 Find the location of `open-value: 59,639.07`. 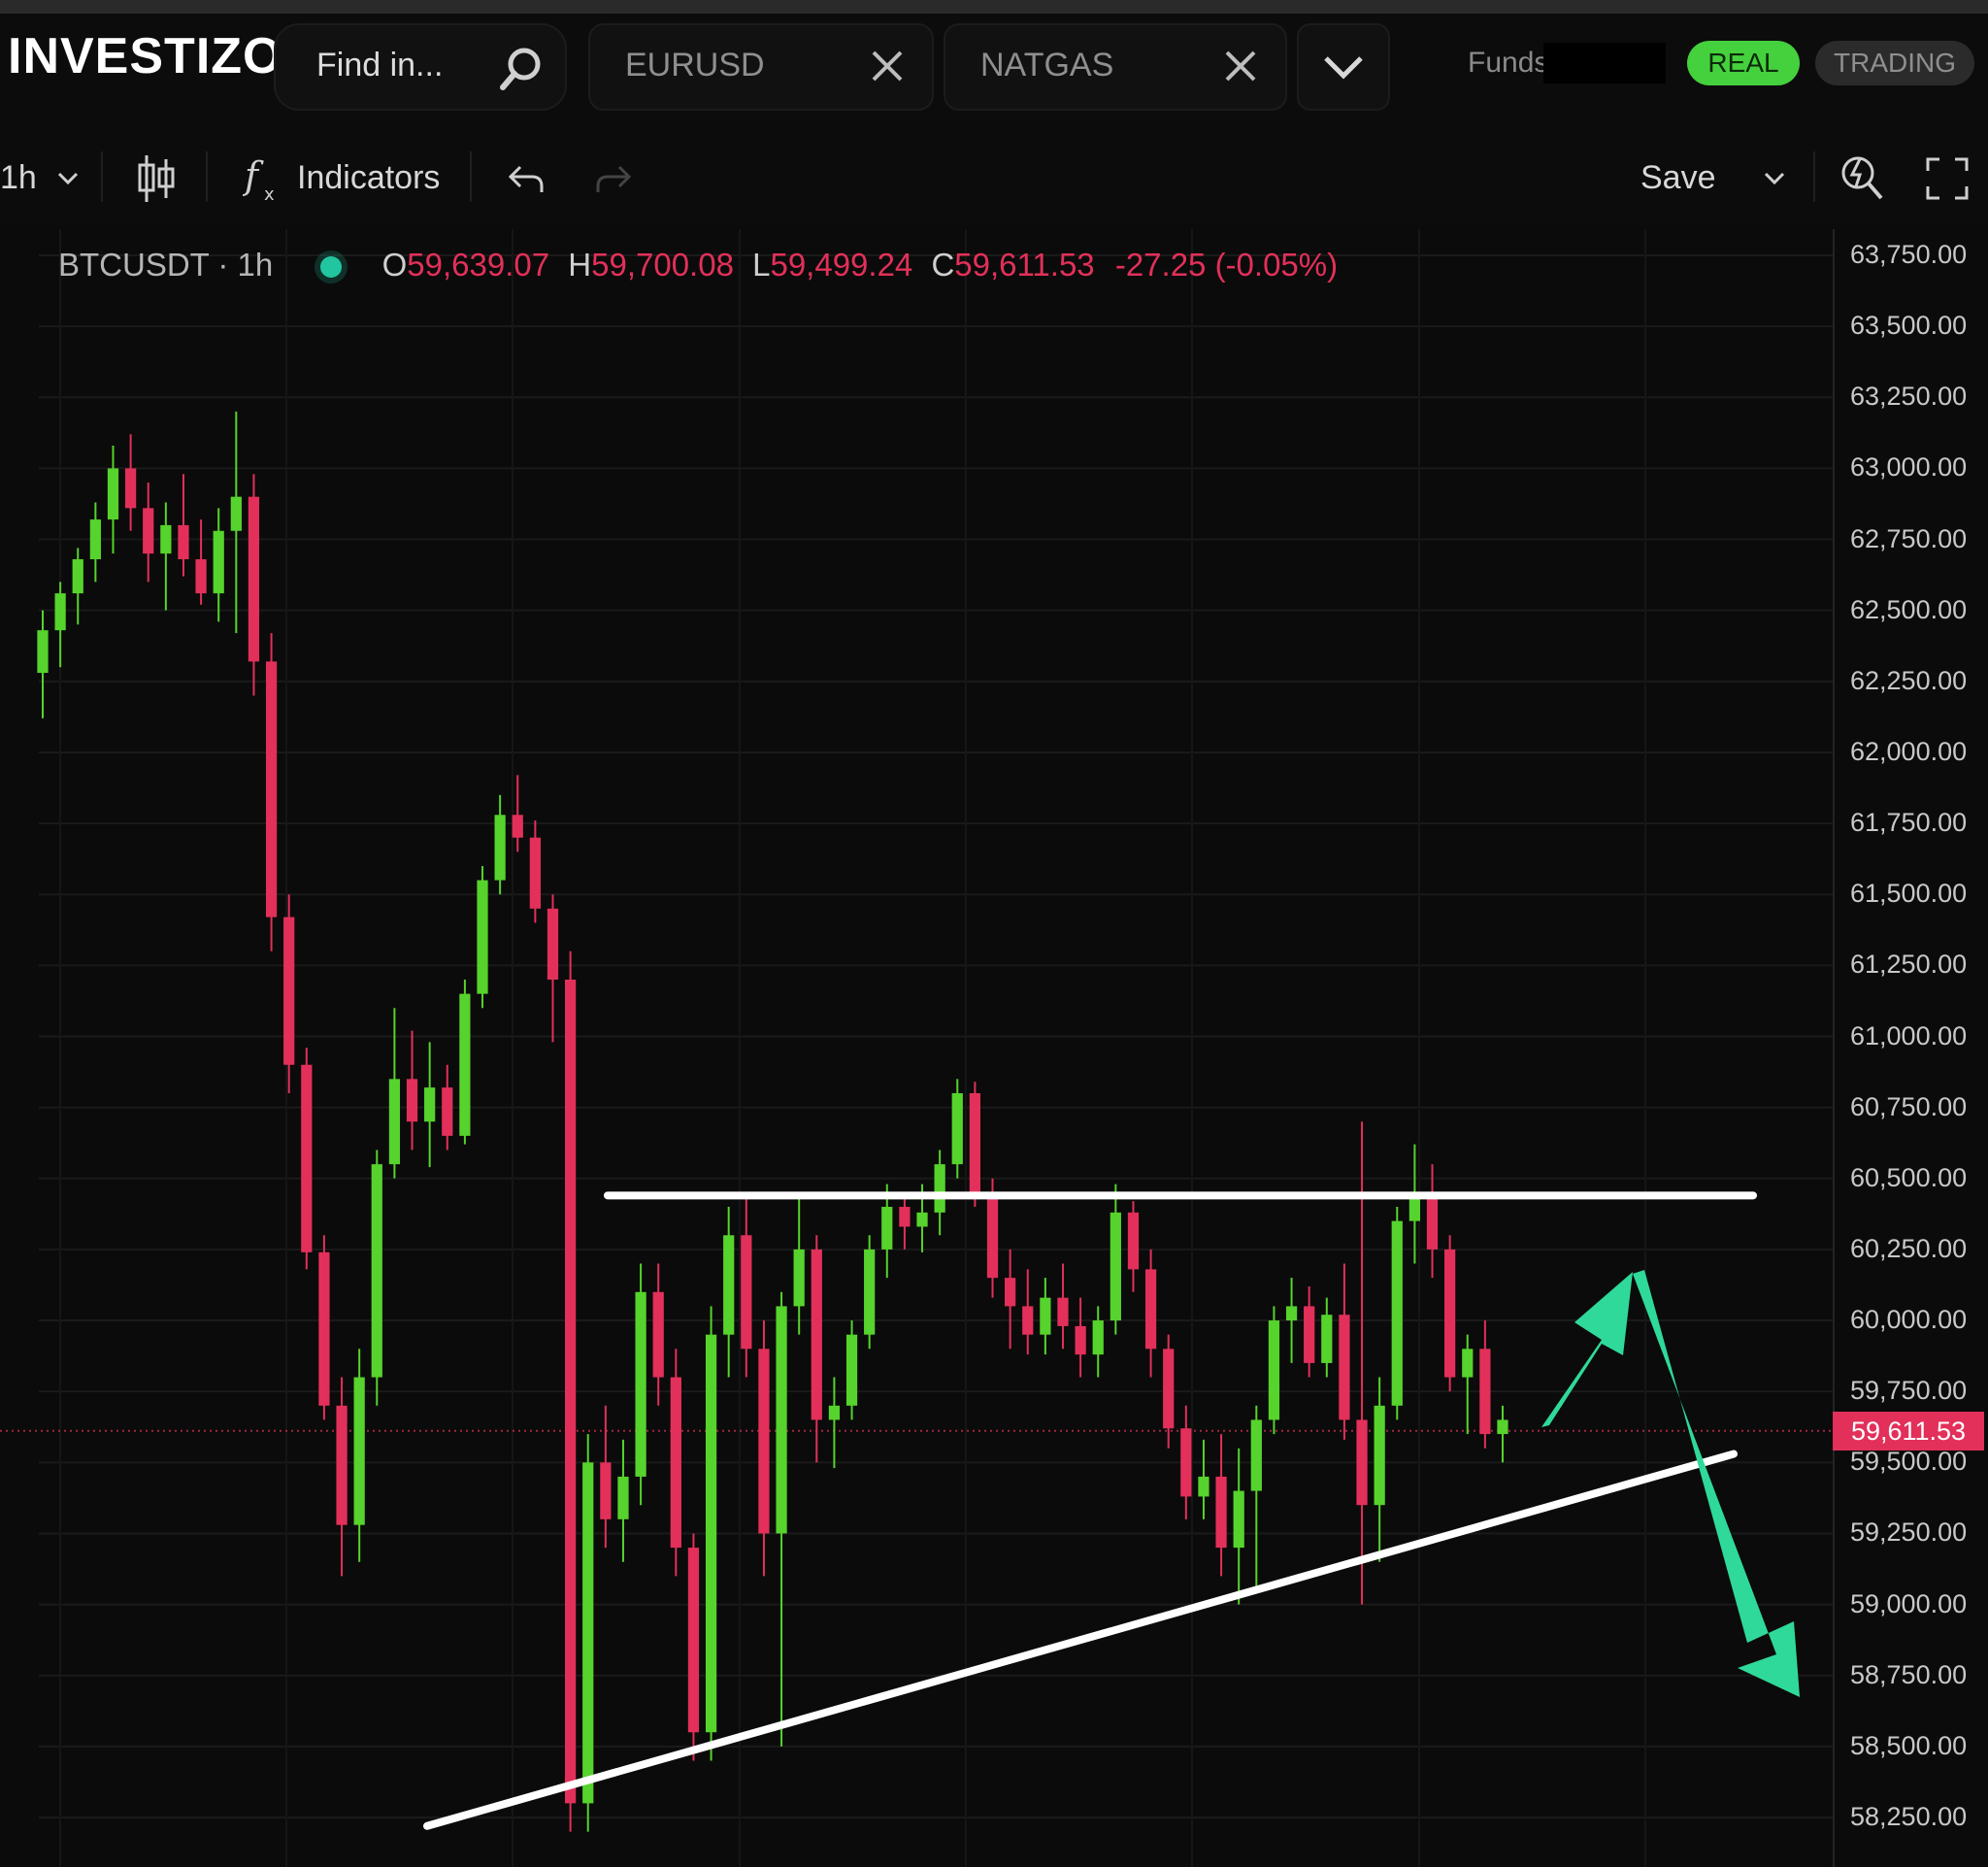

open-value: 59,639.07 is located at coordinates (478, 265).